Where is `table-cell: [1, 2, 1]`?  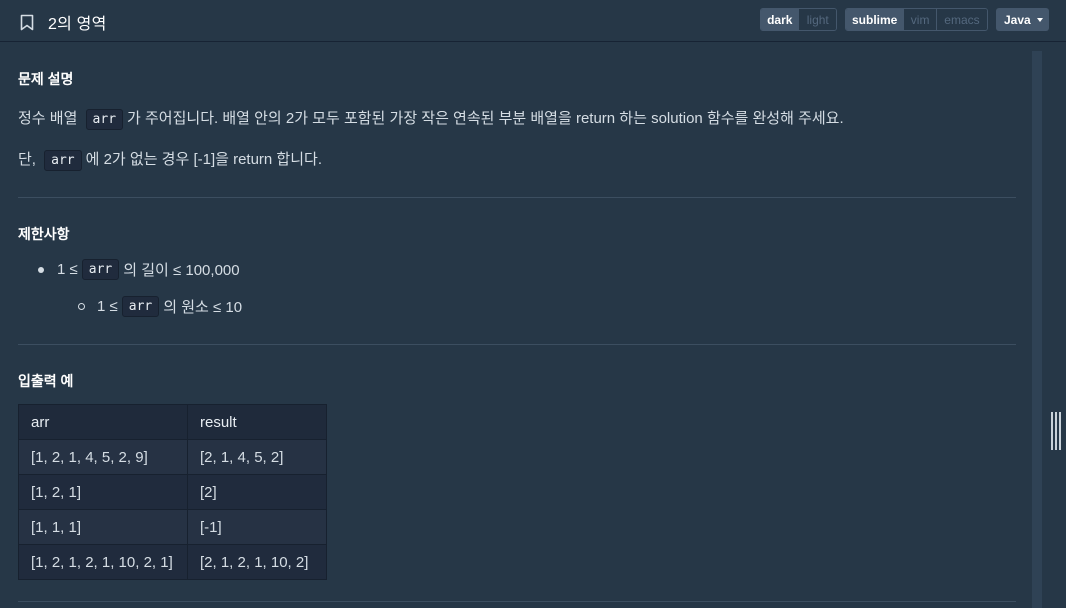
table-cell: [1, 2, 1] is located at coordinates (103, 492).